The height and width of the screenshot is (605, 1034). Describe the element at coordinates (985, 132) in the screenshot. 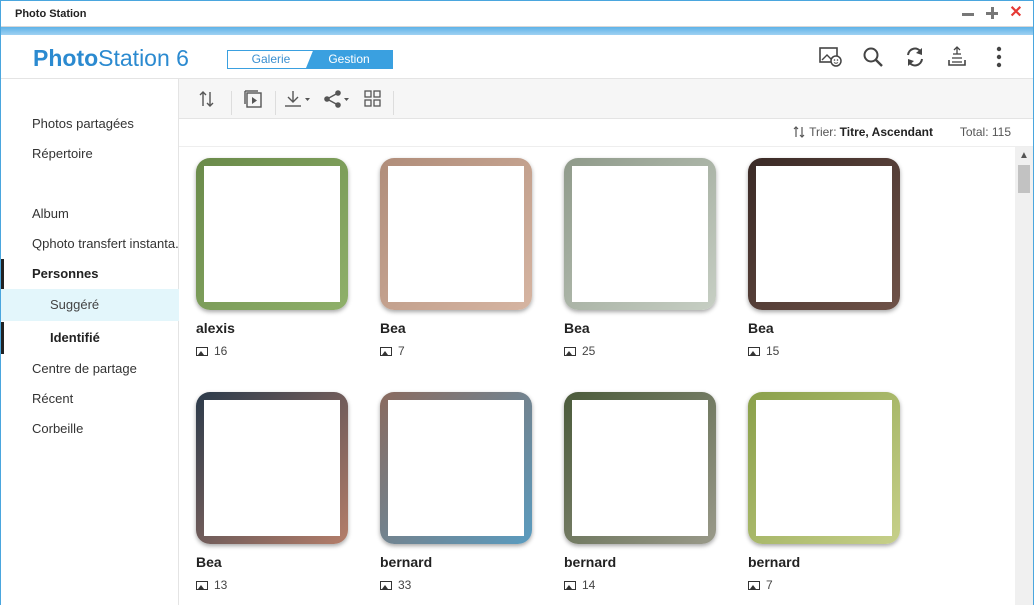

I see `total-count: Total: 115` at that location.